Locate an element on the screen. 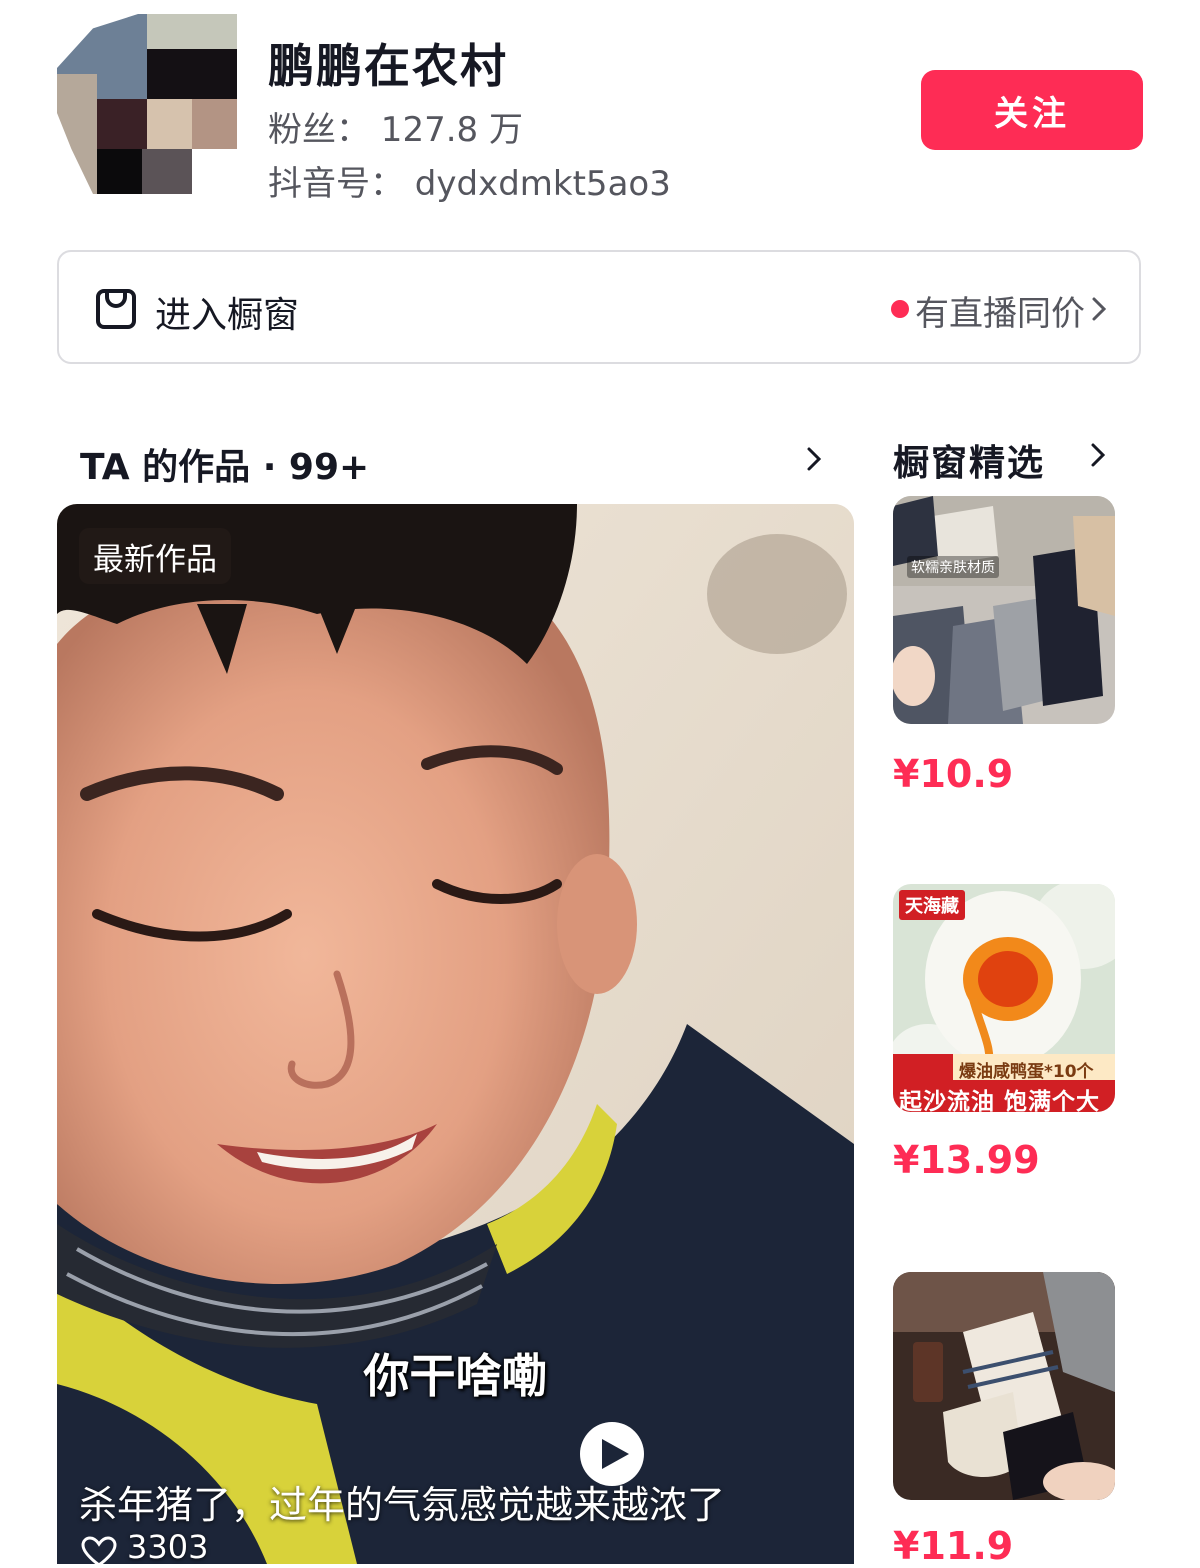  avatar is located at coordinates (147, 104).